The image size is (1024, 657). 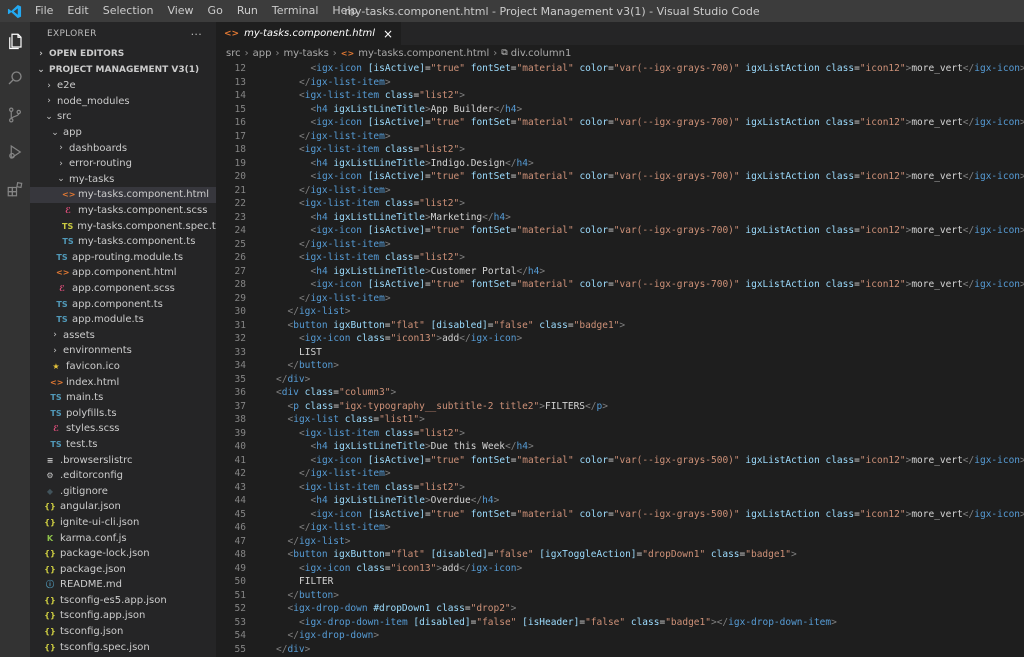 I want to click on menu-help: Help, so click(x=344, y=11).